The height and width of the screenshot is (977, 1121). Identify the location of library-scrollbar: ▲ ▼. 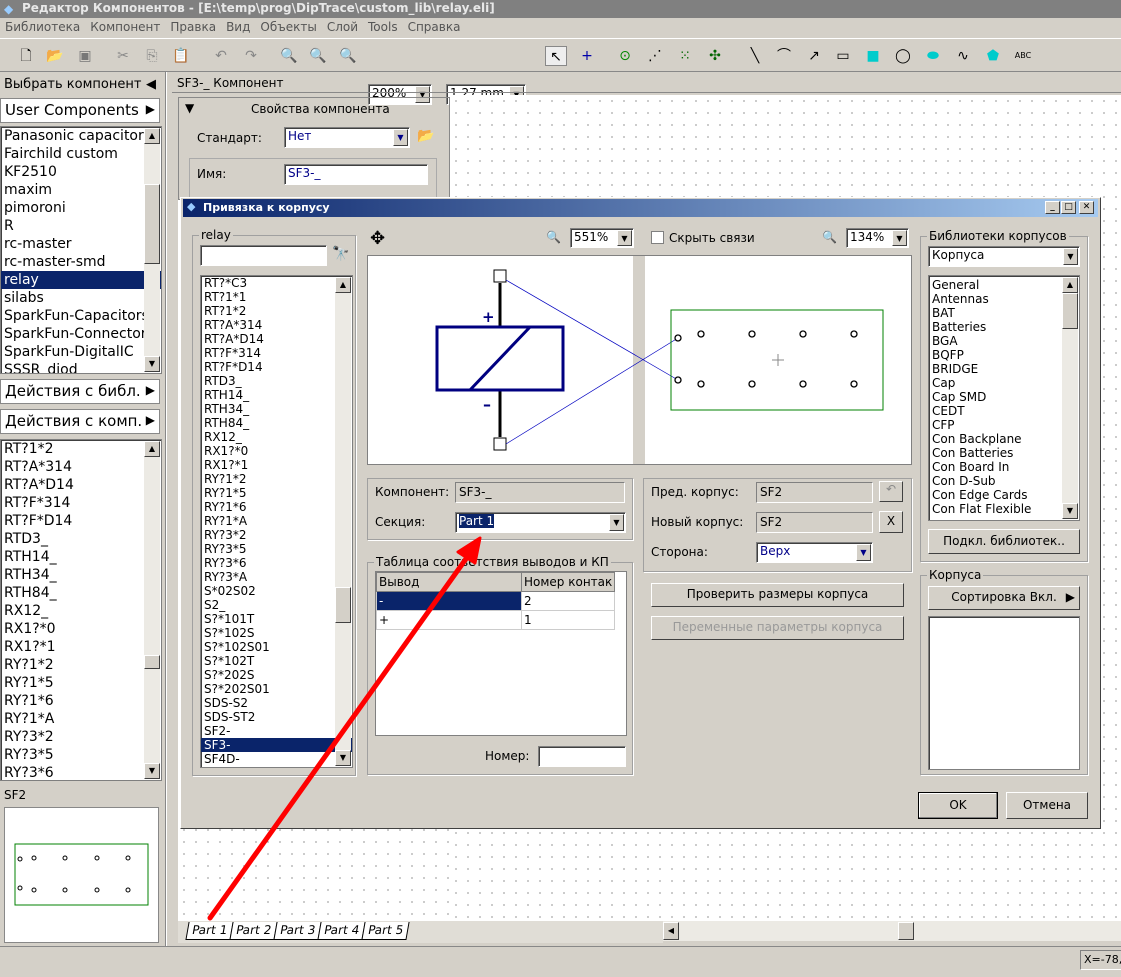
(152, 250).